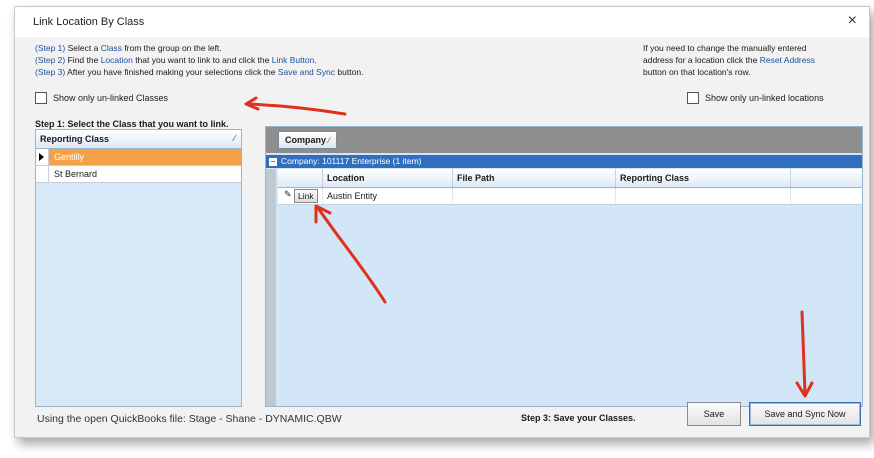 Image resolution: width=874 pixels, height=458 pixels. Describe the element at coordinates (296, 109) in the screenshot. I see `red-arrow-step1` at that location.